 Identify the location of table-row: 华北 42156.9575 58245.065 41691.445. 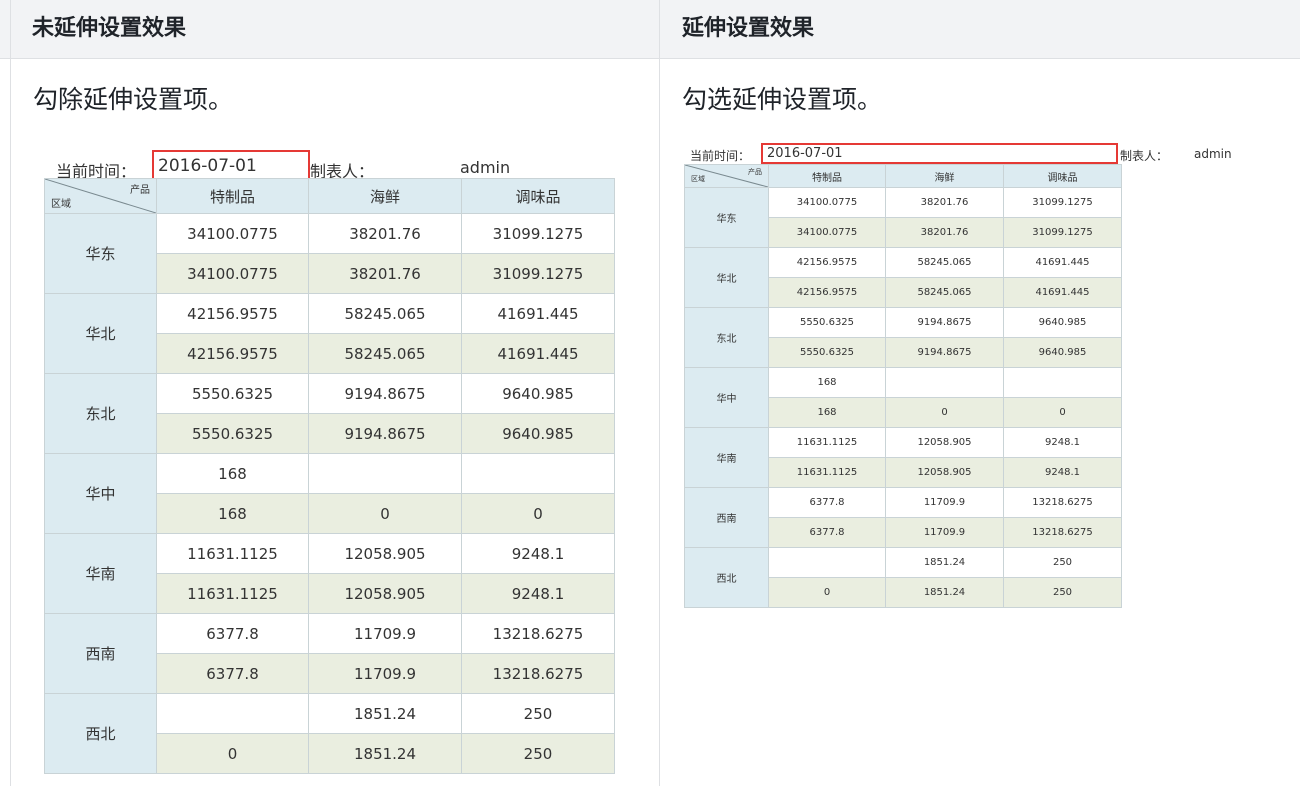
(903, 277).